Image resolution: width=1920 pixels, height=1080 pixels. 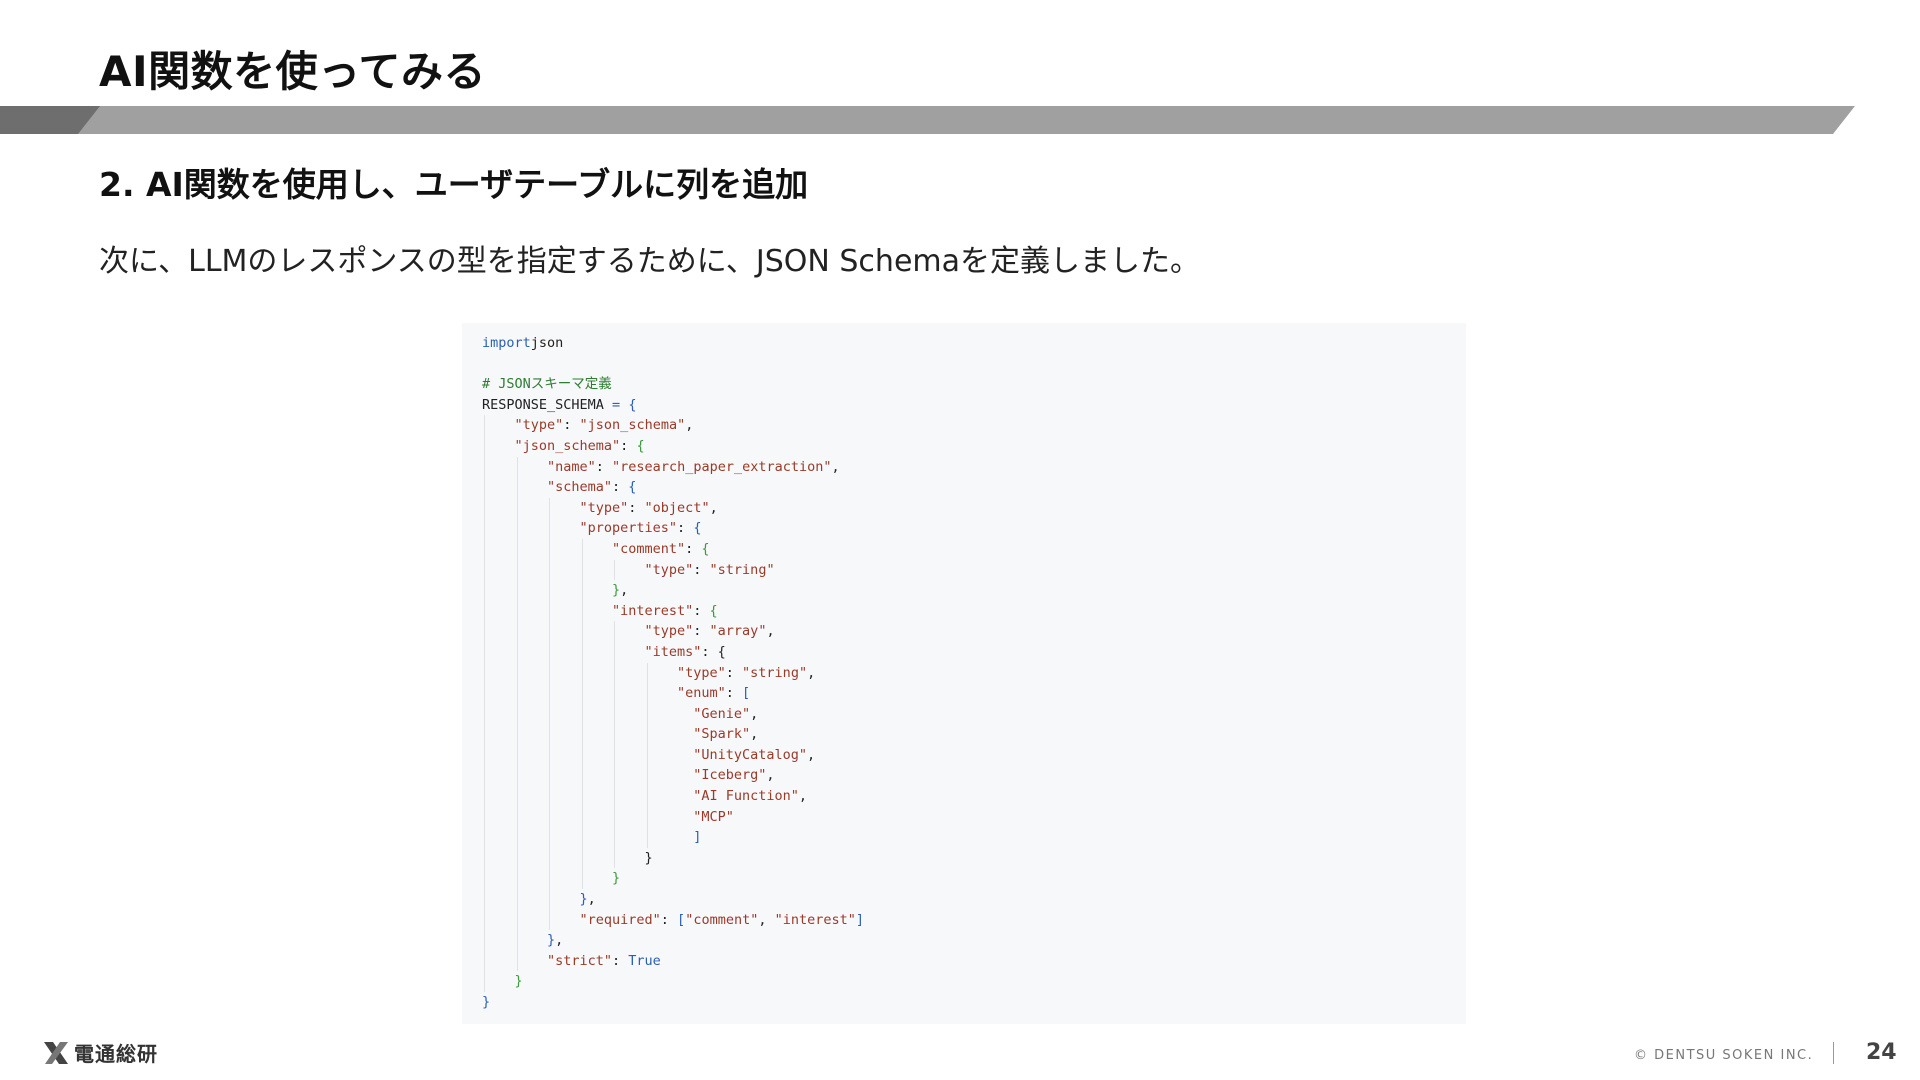 I want to click on code-text: "type": "string", so click(x=710, y=570).